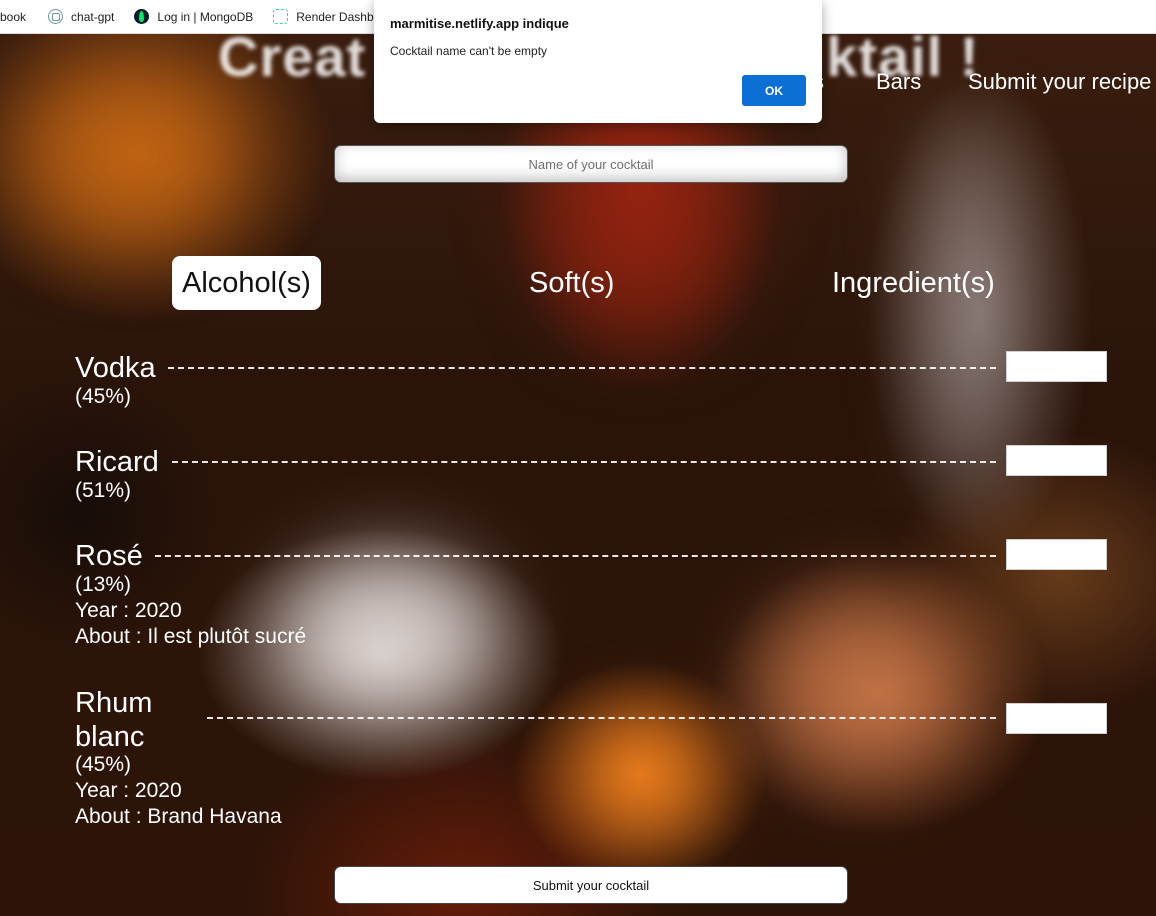  I want to click on bookmark-render: Render Dashboa, so click(330, 16).